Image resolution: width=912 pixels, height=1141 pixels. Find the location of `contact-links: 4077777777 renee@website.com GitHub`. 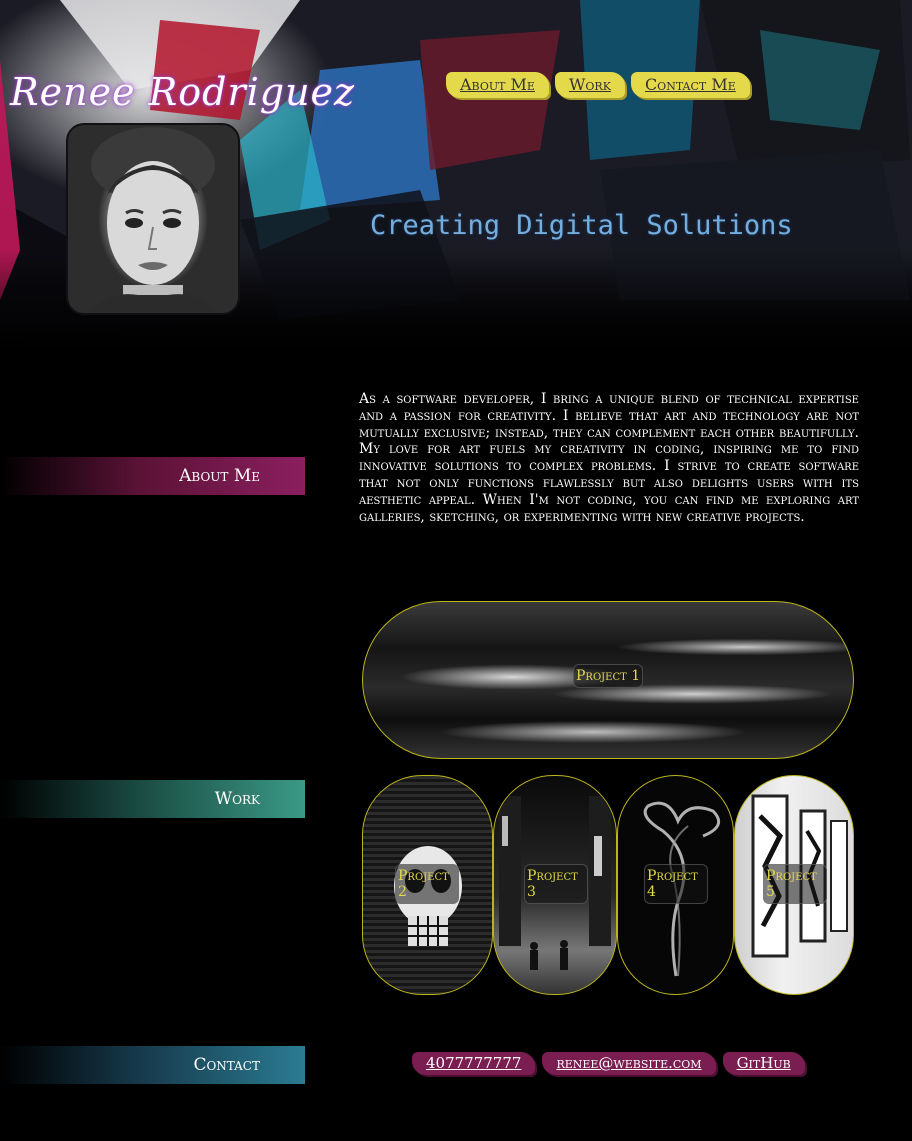

contact-links: 4077777777 renee@website.com GitHub is located at coordinates (608, 1063).